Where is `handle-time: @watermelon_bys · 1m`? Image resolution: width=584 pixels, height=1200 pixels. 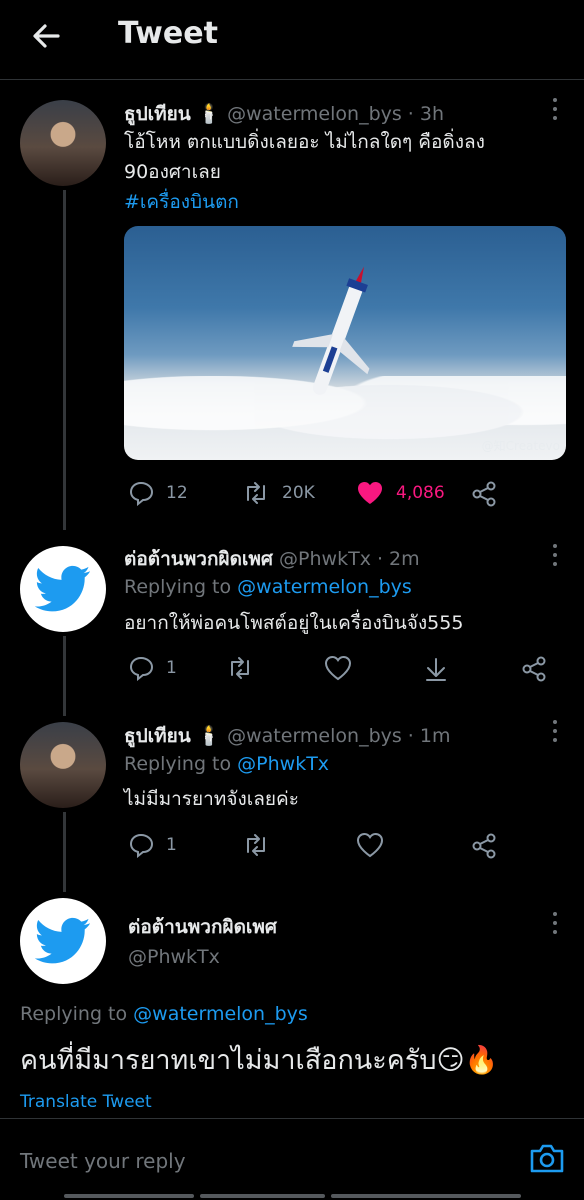 handle-time: @watermelon_bys · 1m is located at coordinates (338, 736).